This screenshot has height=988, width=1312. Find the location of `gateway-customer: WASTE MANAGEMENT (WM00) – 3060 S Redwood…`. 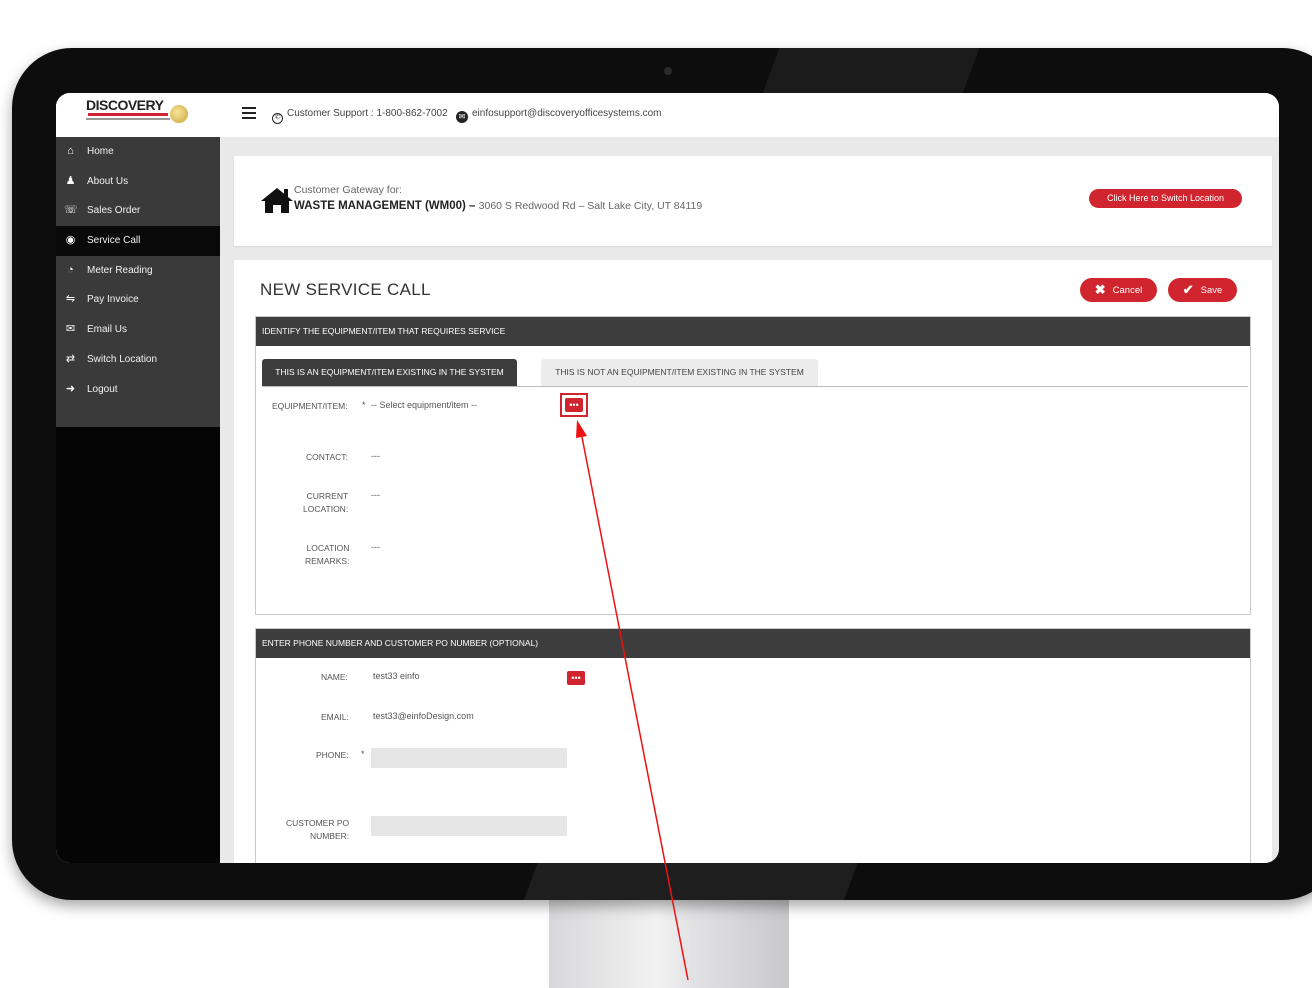

gateway-customer: WASTE MANAGEMENT (WM00) – 3060 S Redwood… is located at coordinates (498, 206).